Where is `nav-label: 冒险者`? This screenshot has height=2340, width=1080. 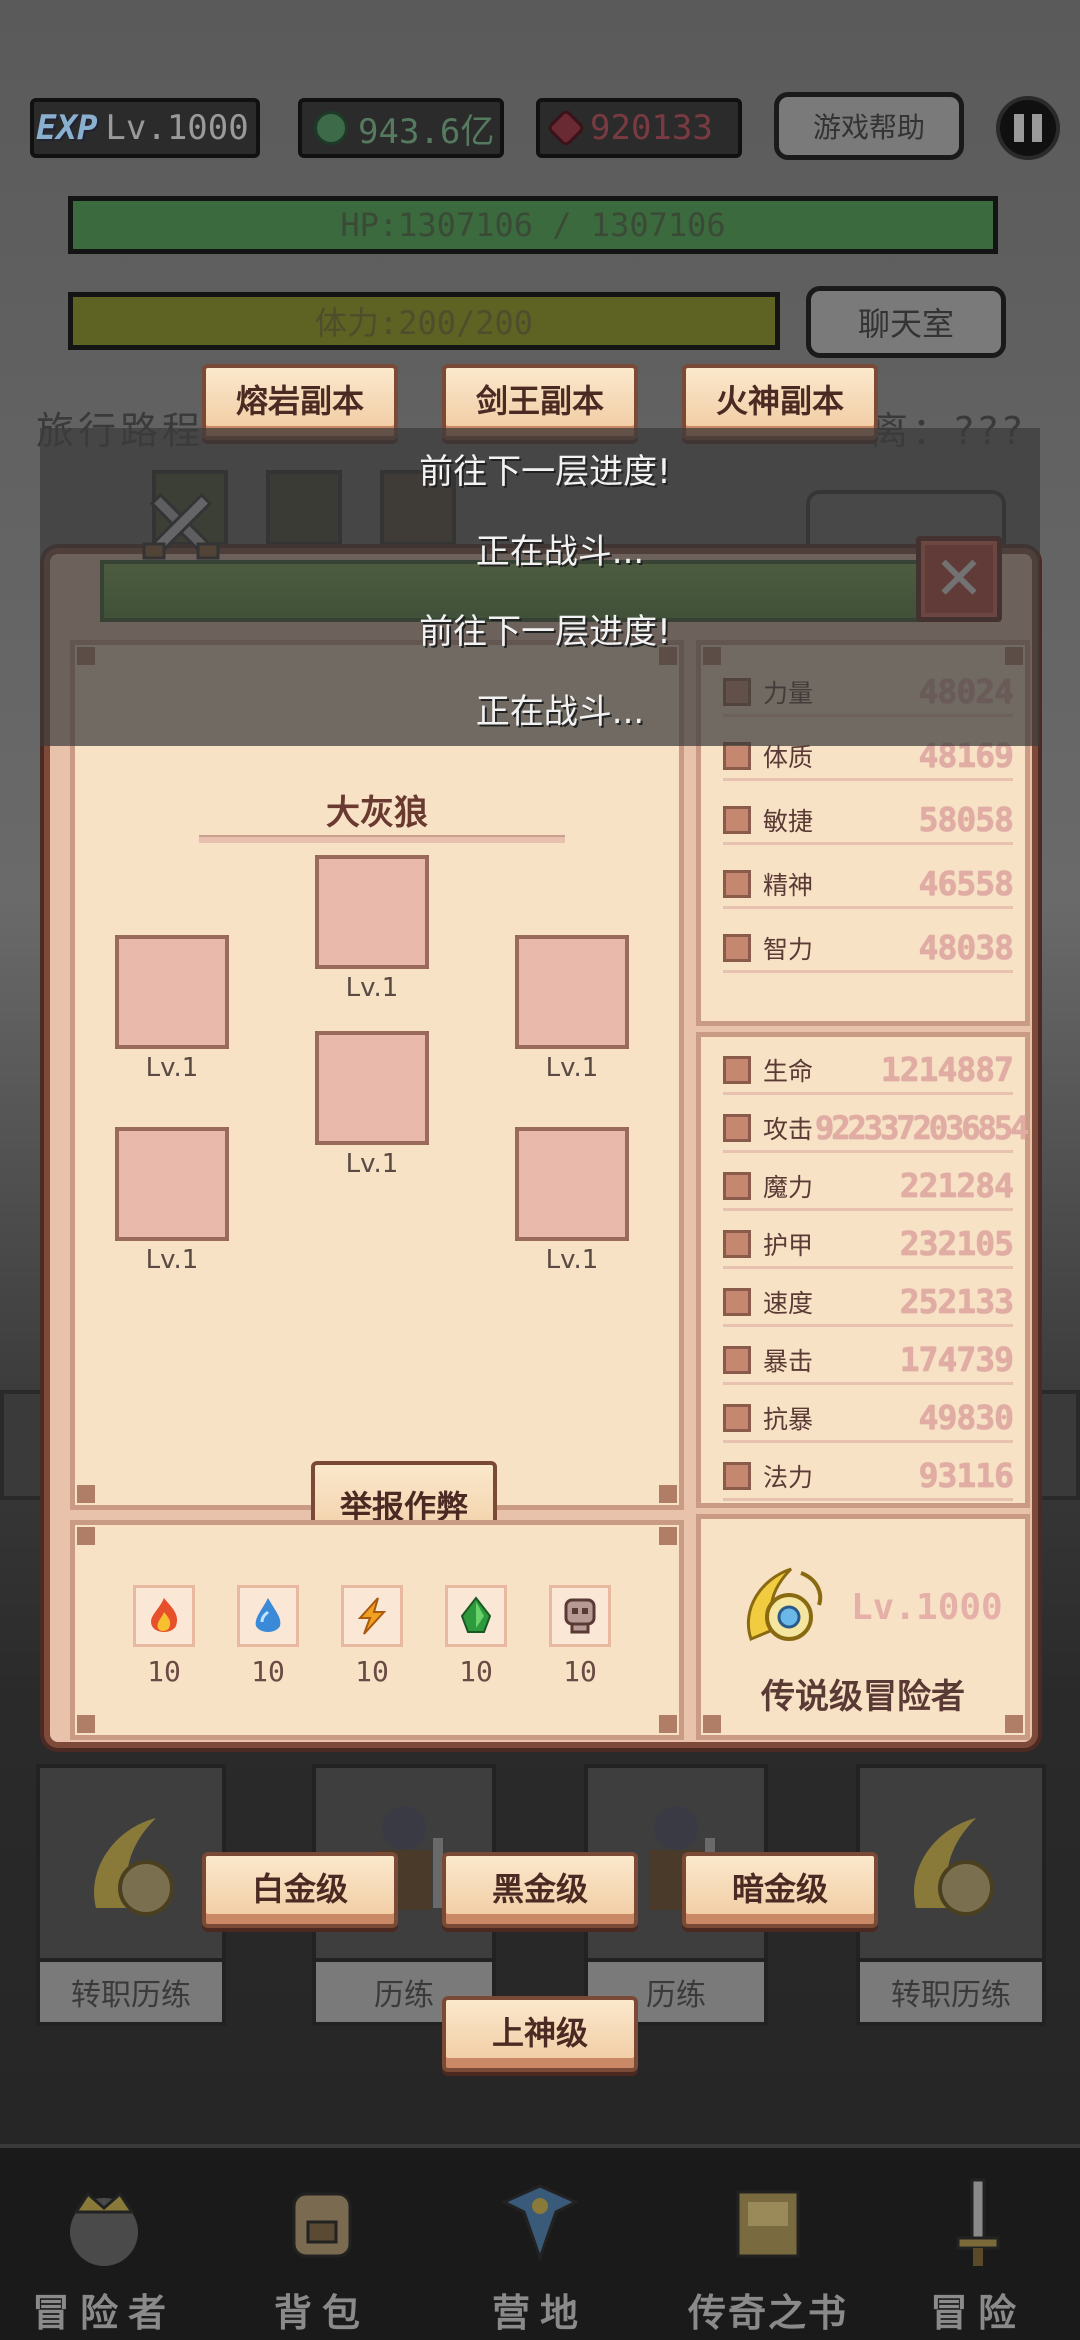
nav-label: 冒险者 is located at coordinates (103, 2313).